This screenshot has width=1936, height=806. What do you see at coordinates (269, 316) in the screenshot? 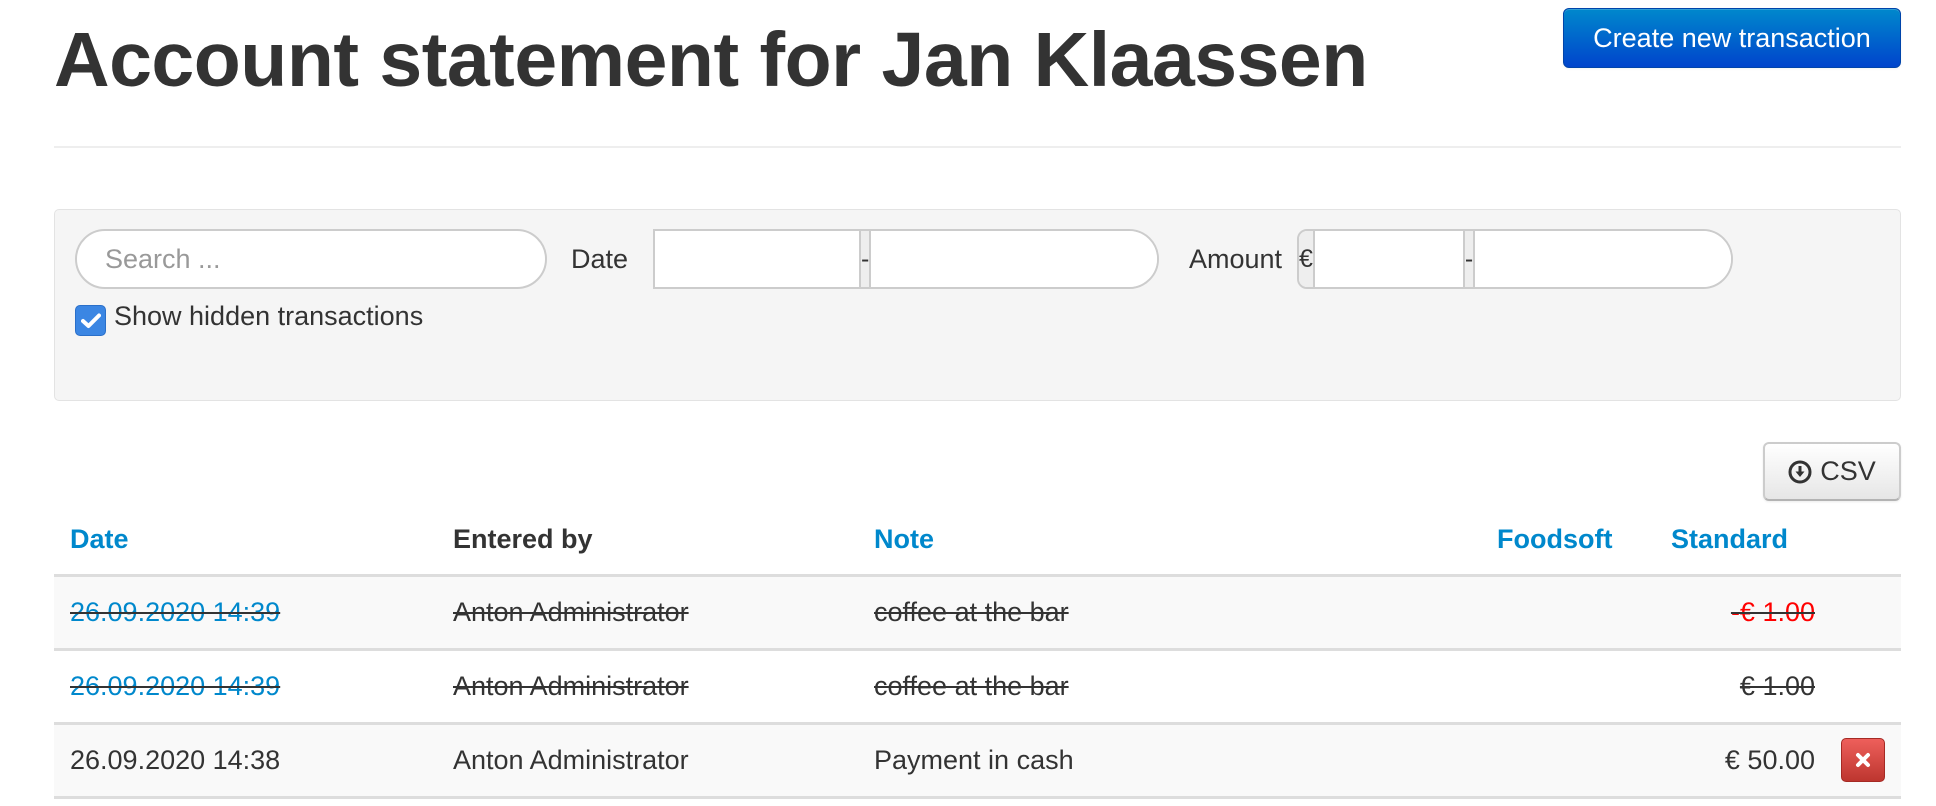
I see `show-hidden-label: Show hidden transactions` at bounding box center [269, 316].